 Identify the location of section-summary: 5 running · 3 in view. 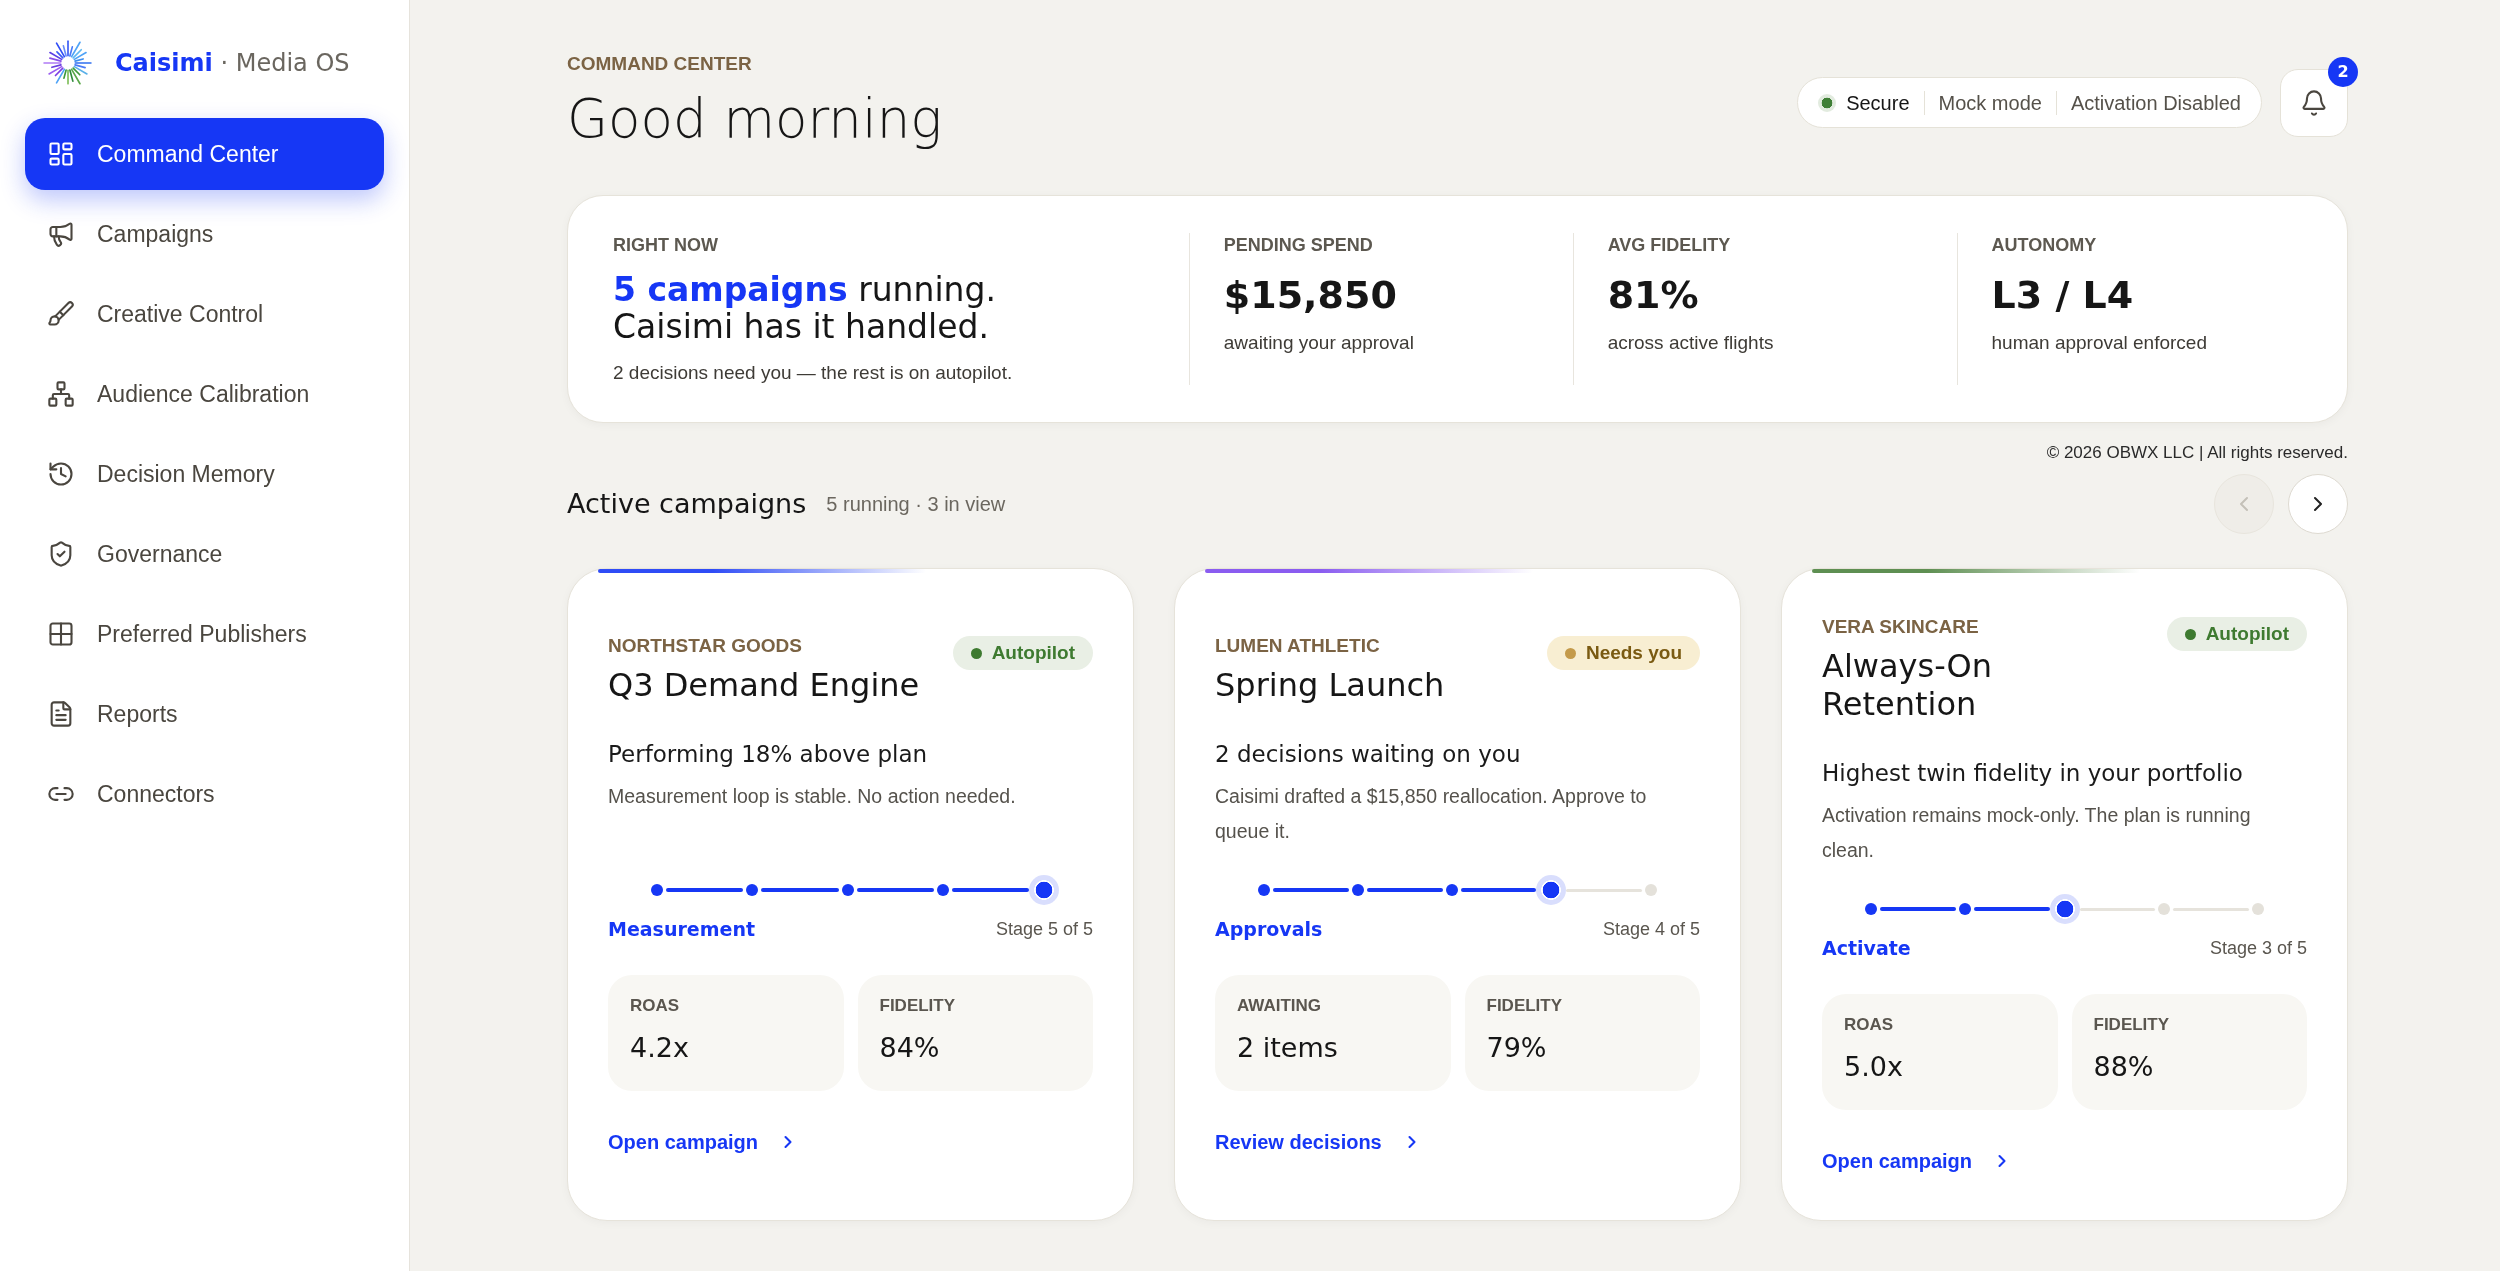
(916, 504).